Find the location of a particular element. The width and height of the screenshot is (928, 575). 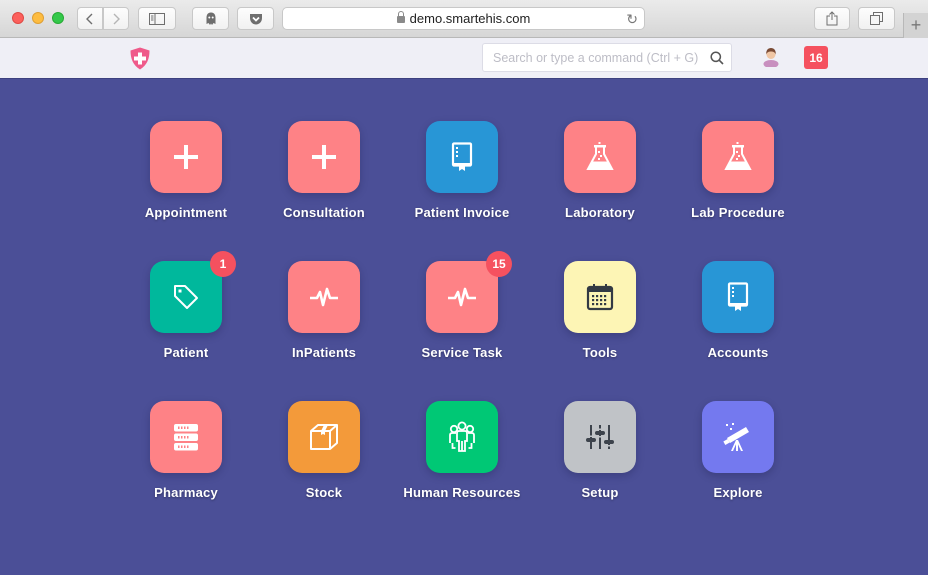

user-avatar is located at coordinates (771, 59).